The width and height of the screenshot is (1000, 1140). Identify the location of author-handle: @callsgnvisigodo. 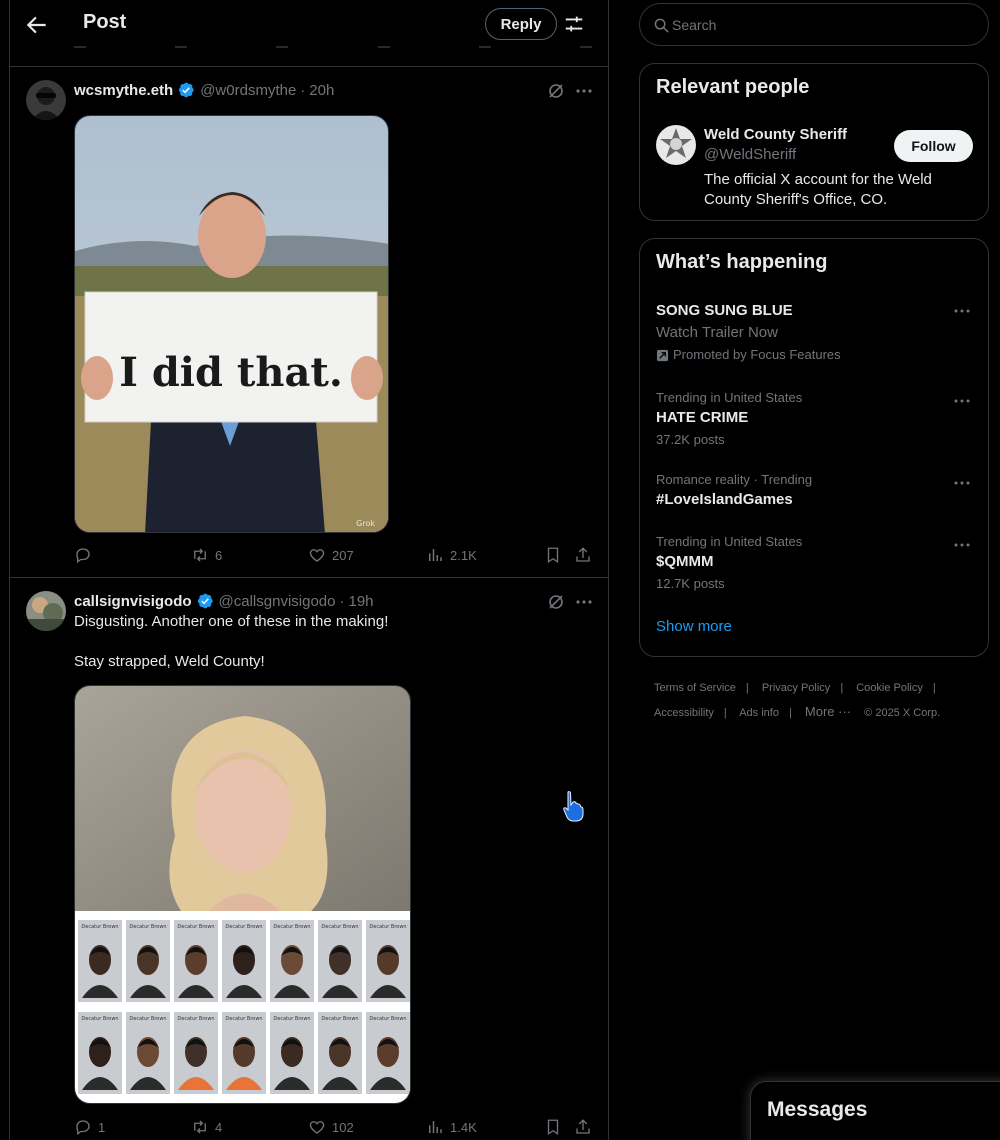
(277, 601).